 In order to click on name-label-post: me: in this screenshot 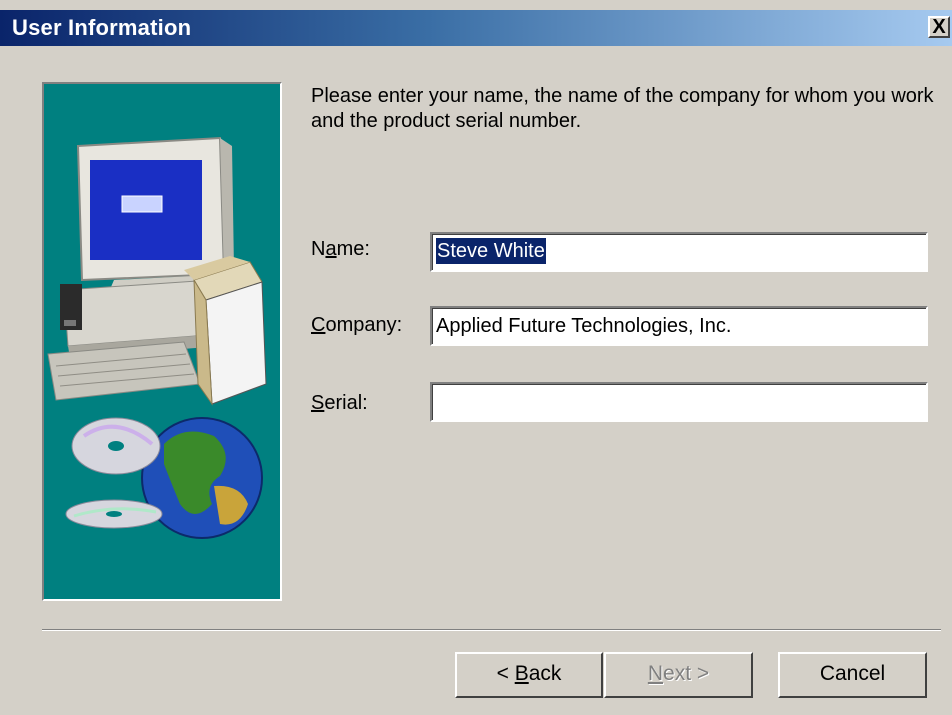, I will do `click(353, 249)`.